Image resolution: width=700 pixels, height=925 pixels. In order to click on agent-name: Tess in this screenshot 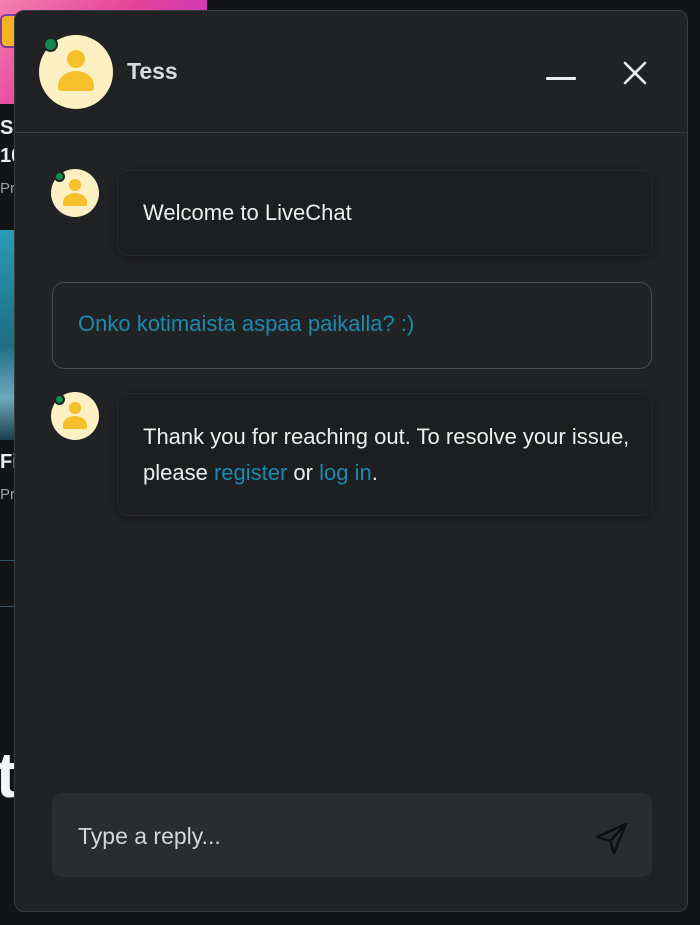, I will do `click(152, 71)`.